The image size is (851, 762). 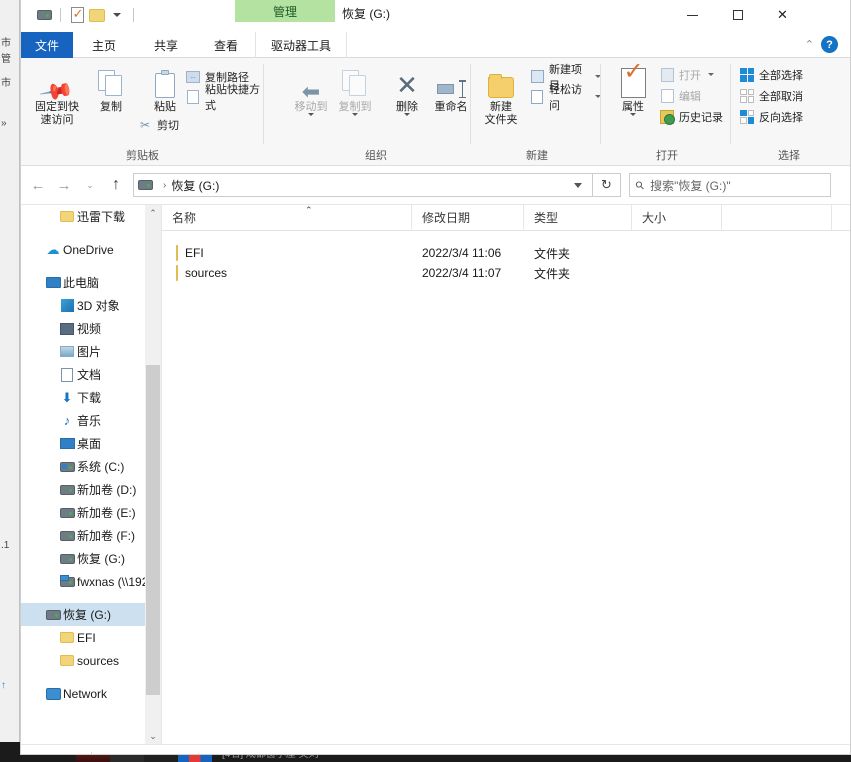 I want to click on sidebar-item-drive-g: 恢复 (G:), so click(x=91, y=558).